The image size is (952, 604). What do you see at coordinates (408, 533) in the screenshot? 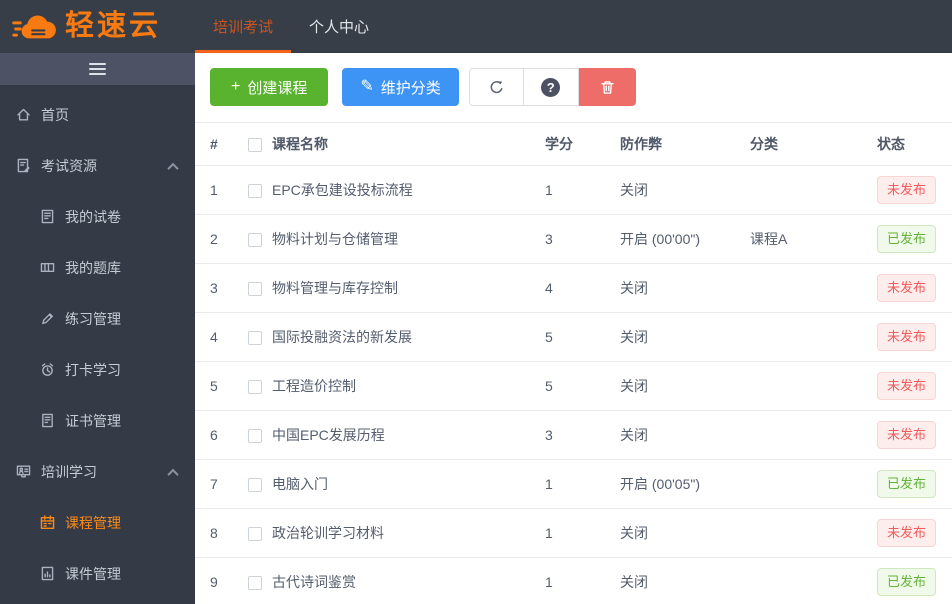
I see `course-name: 政治轮训学习材料` at bounding box center [408, 533].